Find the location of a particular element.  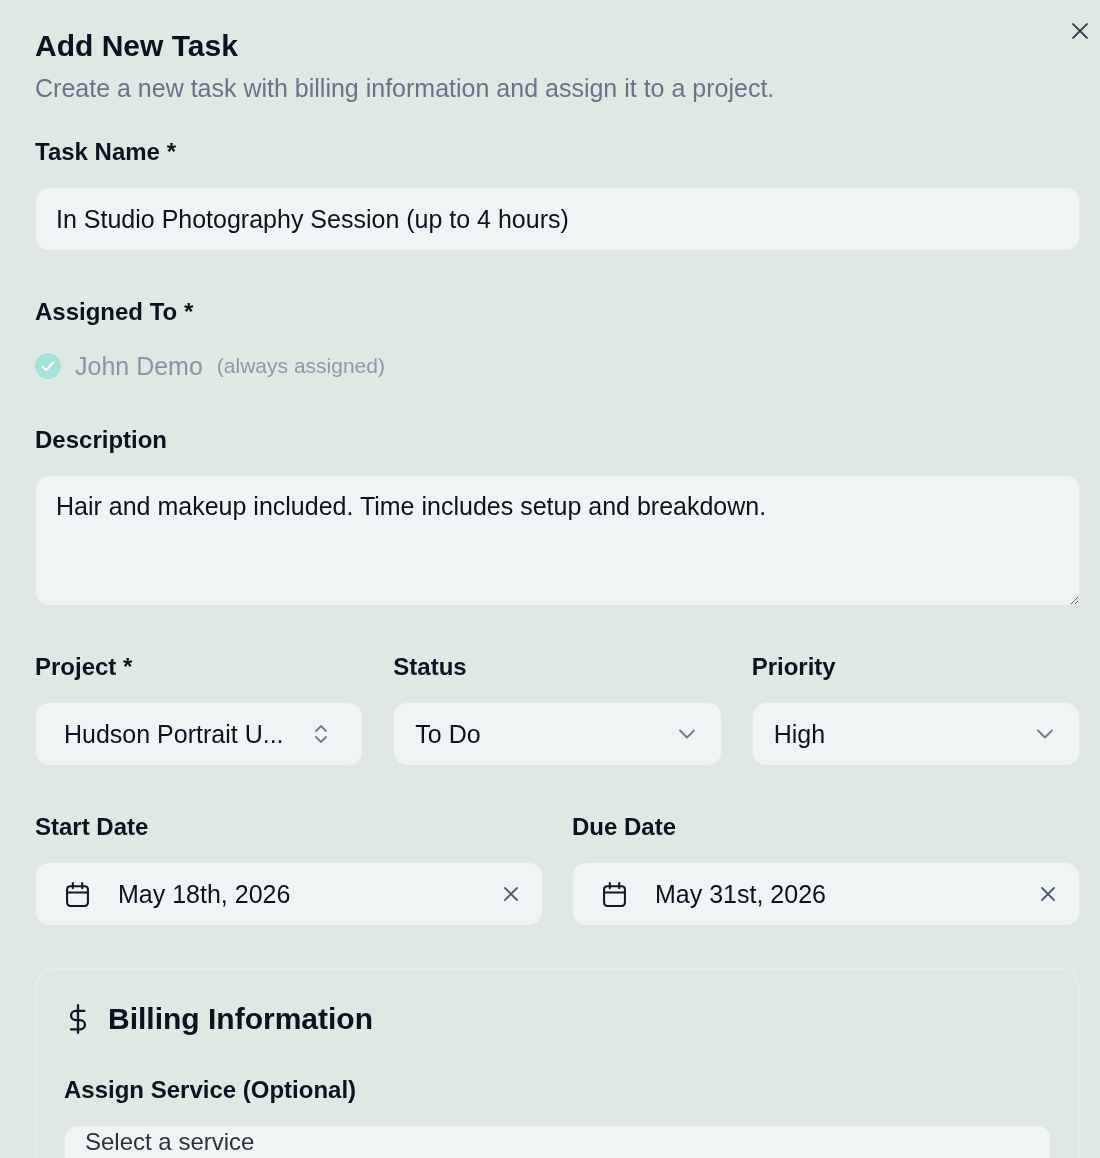

field-label: Project * is located at coordinates (84, 667).